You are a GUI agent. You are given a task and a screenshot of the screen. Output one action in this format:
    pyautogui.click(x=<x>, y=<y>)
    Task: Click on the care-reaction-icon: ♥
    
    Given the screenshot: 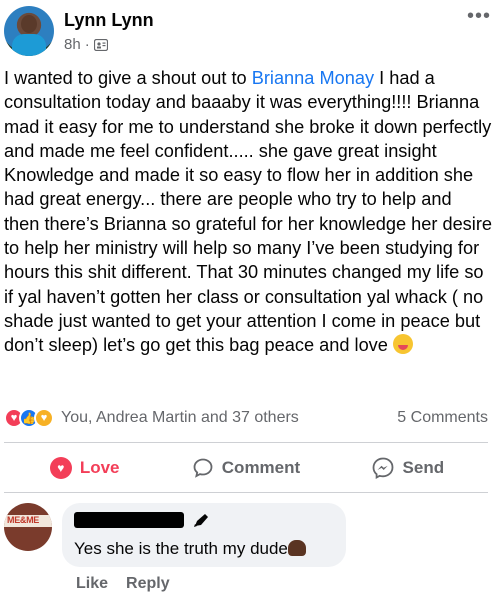 What is the action you would take?
    pyautogui.click(x=44, y=418)
    